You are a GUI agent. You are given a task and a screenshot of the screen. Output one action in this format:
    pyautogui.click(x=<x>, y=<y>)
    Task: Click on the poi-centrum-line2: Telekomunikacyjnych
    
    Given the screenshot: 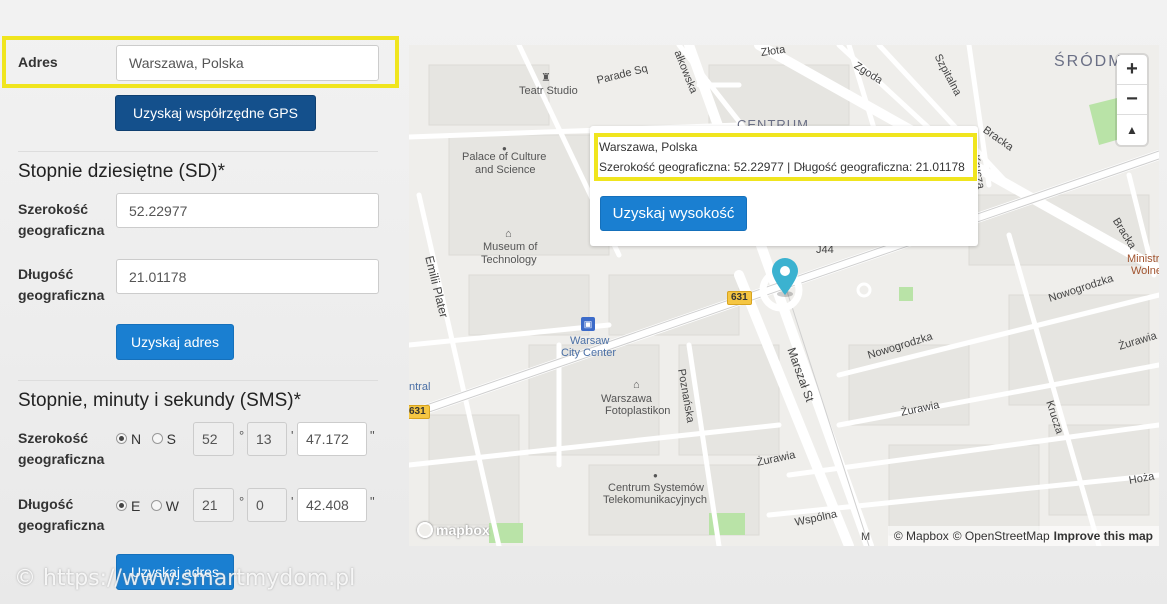 What is the action you would take?
    pyautogui.click(x=655, y=500)
    